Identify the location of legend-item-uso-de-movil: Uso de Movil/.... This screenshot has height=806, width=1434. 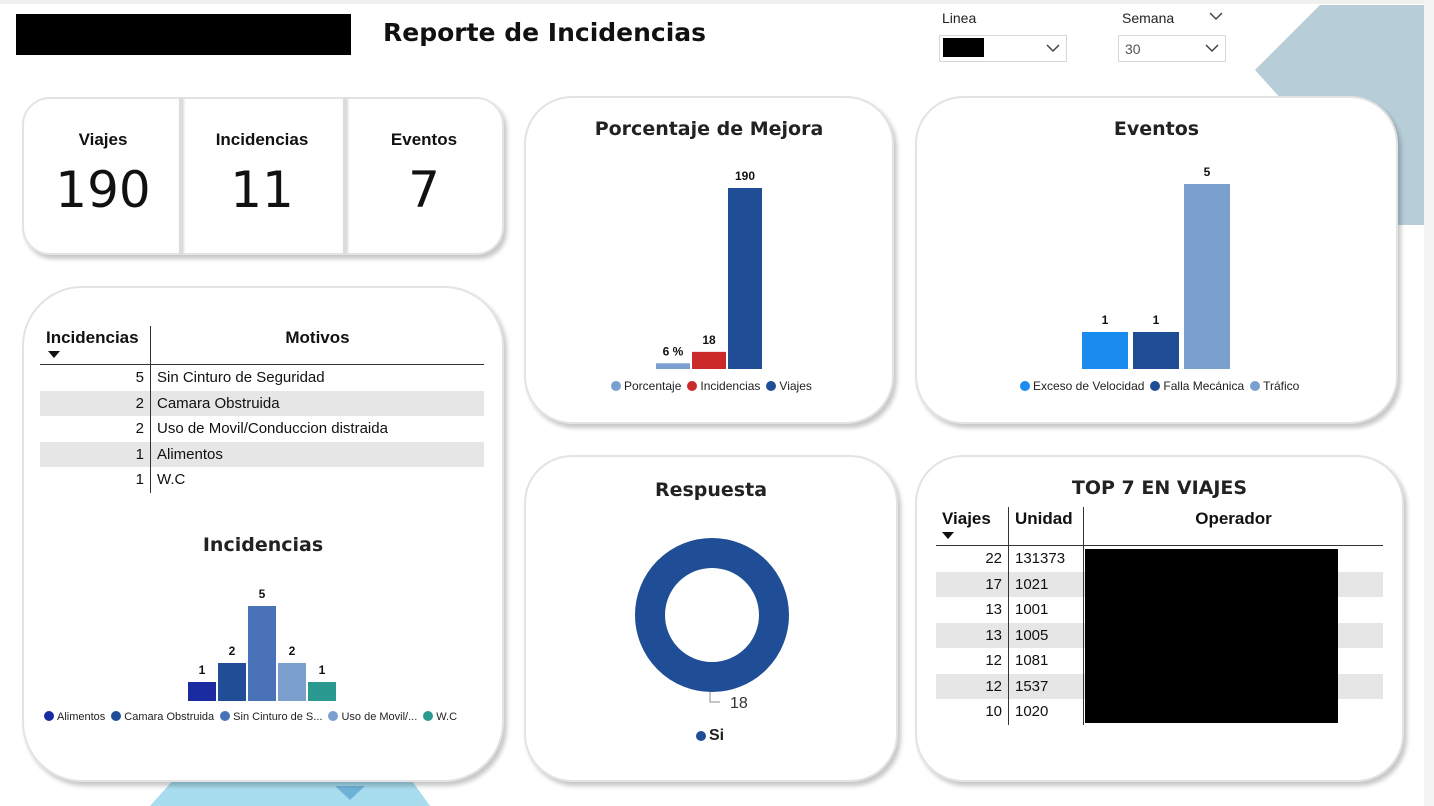
(372, 717).